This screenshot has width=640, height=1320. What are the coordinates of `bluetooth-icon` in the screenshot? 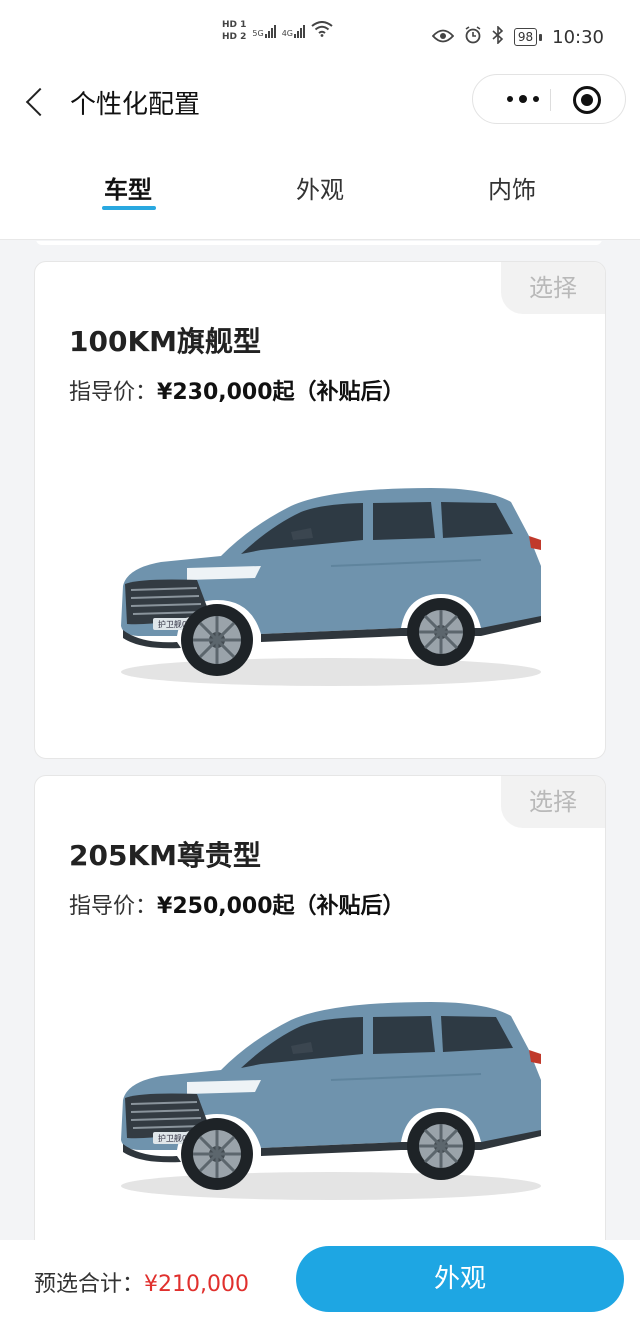 It's located at (498, 36).